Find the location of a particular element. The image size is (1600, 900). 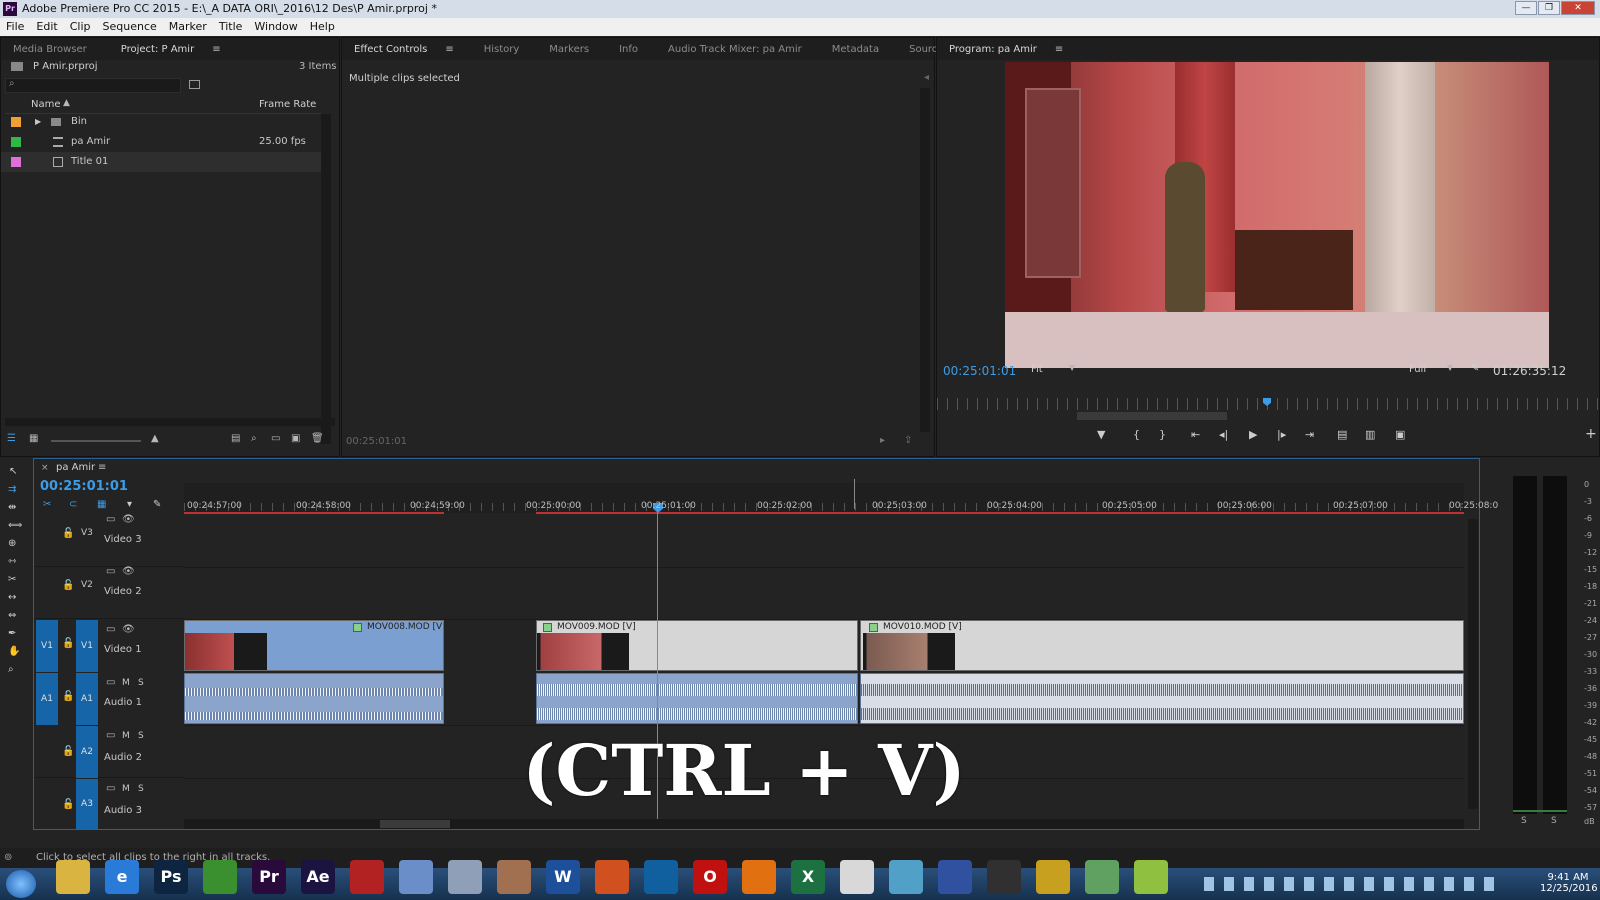

effect-scrollbar is located at coordinates (925, 260).